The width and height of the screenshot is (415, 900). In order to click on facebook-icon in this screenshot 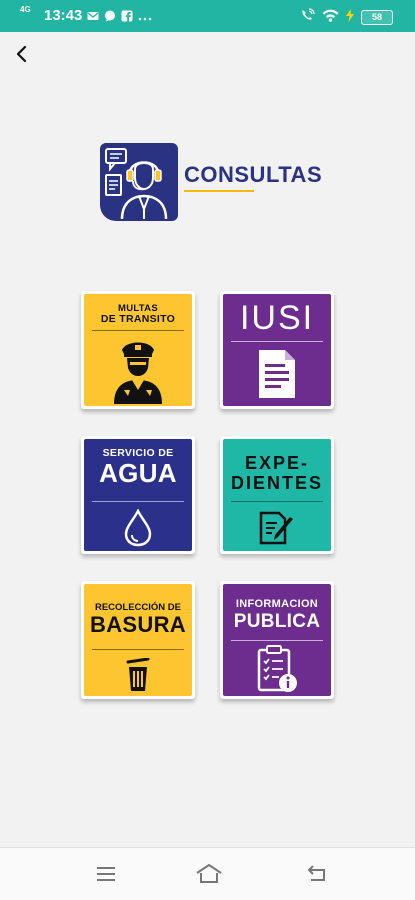, I will do `click(127, 15)`.